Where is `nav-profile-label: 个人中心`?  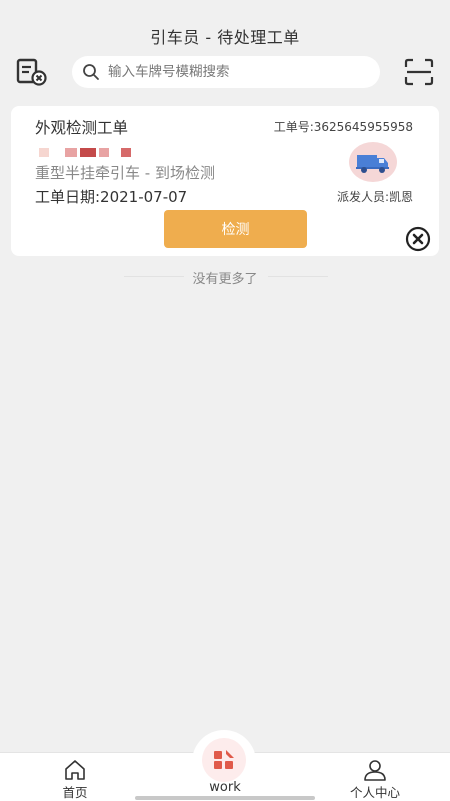
nav-profile-label: 个人中心 is located at coordinates (374, 792).